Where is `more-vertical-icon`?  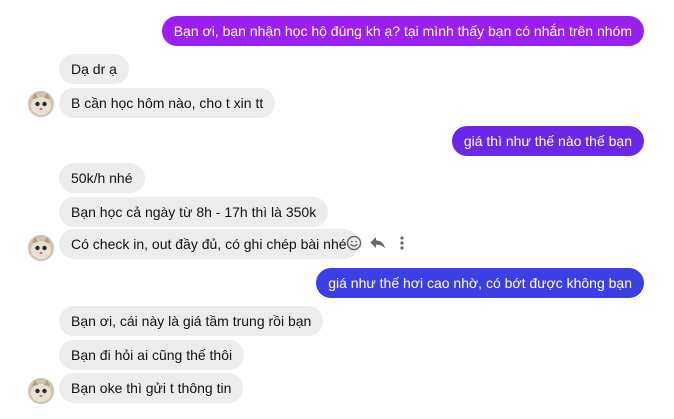 more-vertical-icon is located at coordinates (402, 243).